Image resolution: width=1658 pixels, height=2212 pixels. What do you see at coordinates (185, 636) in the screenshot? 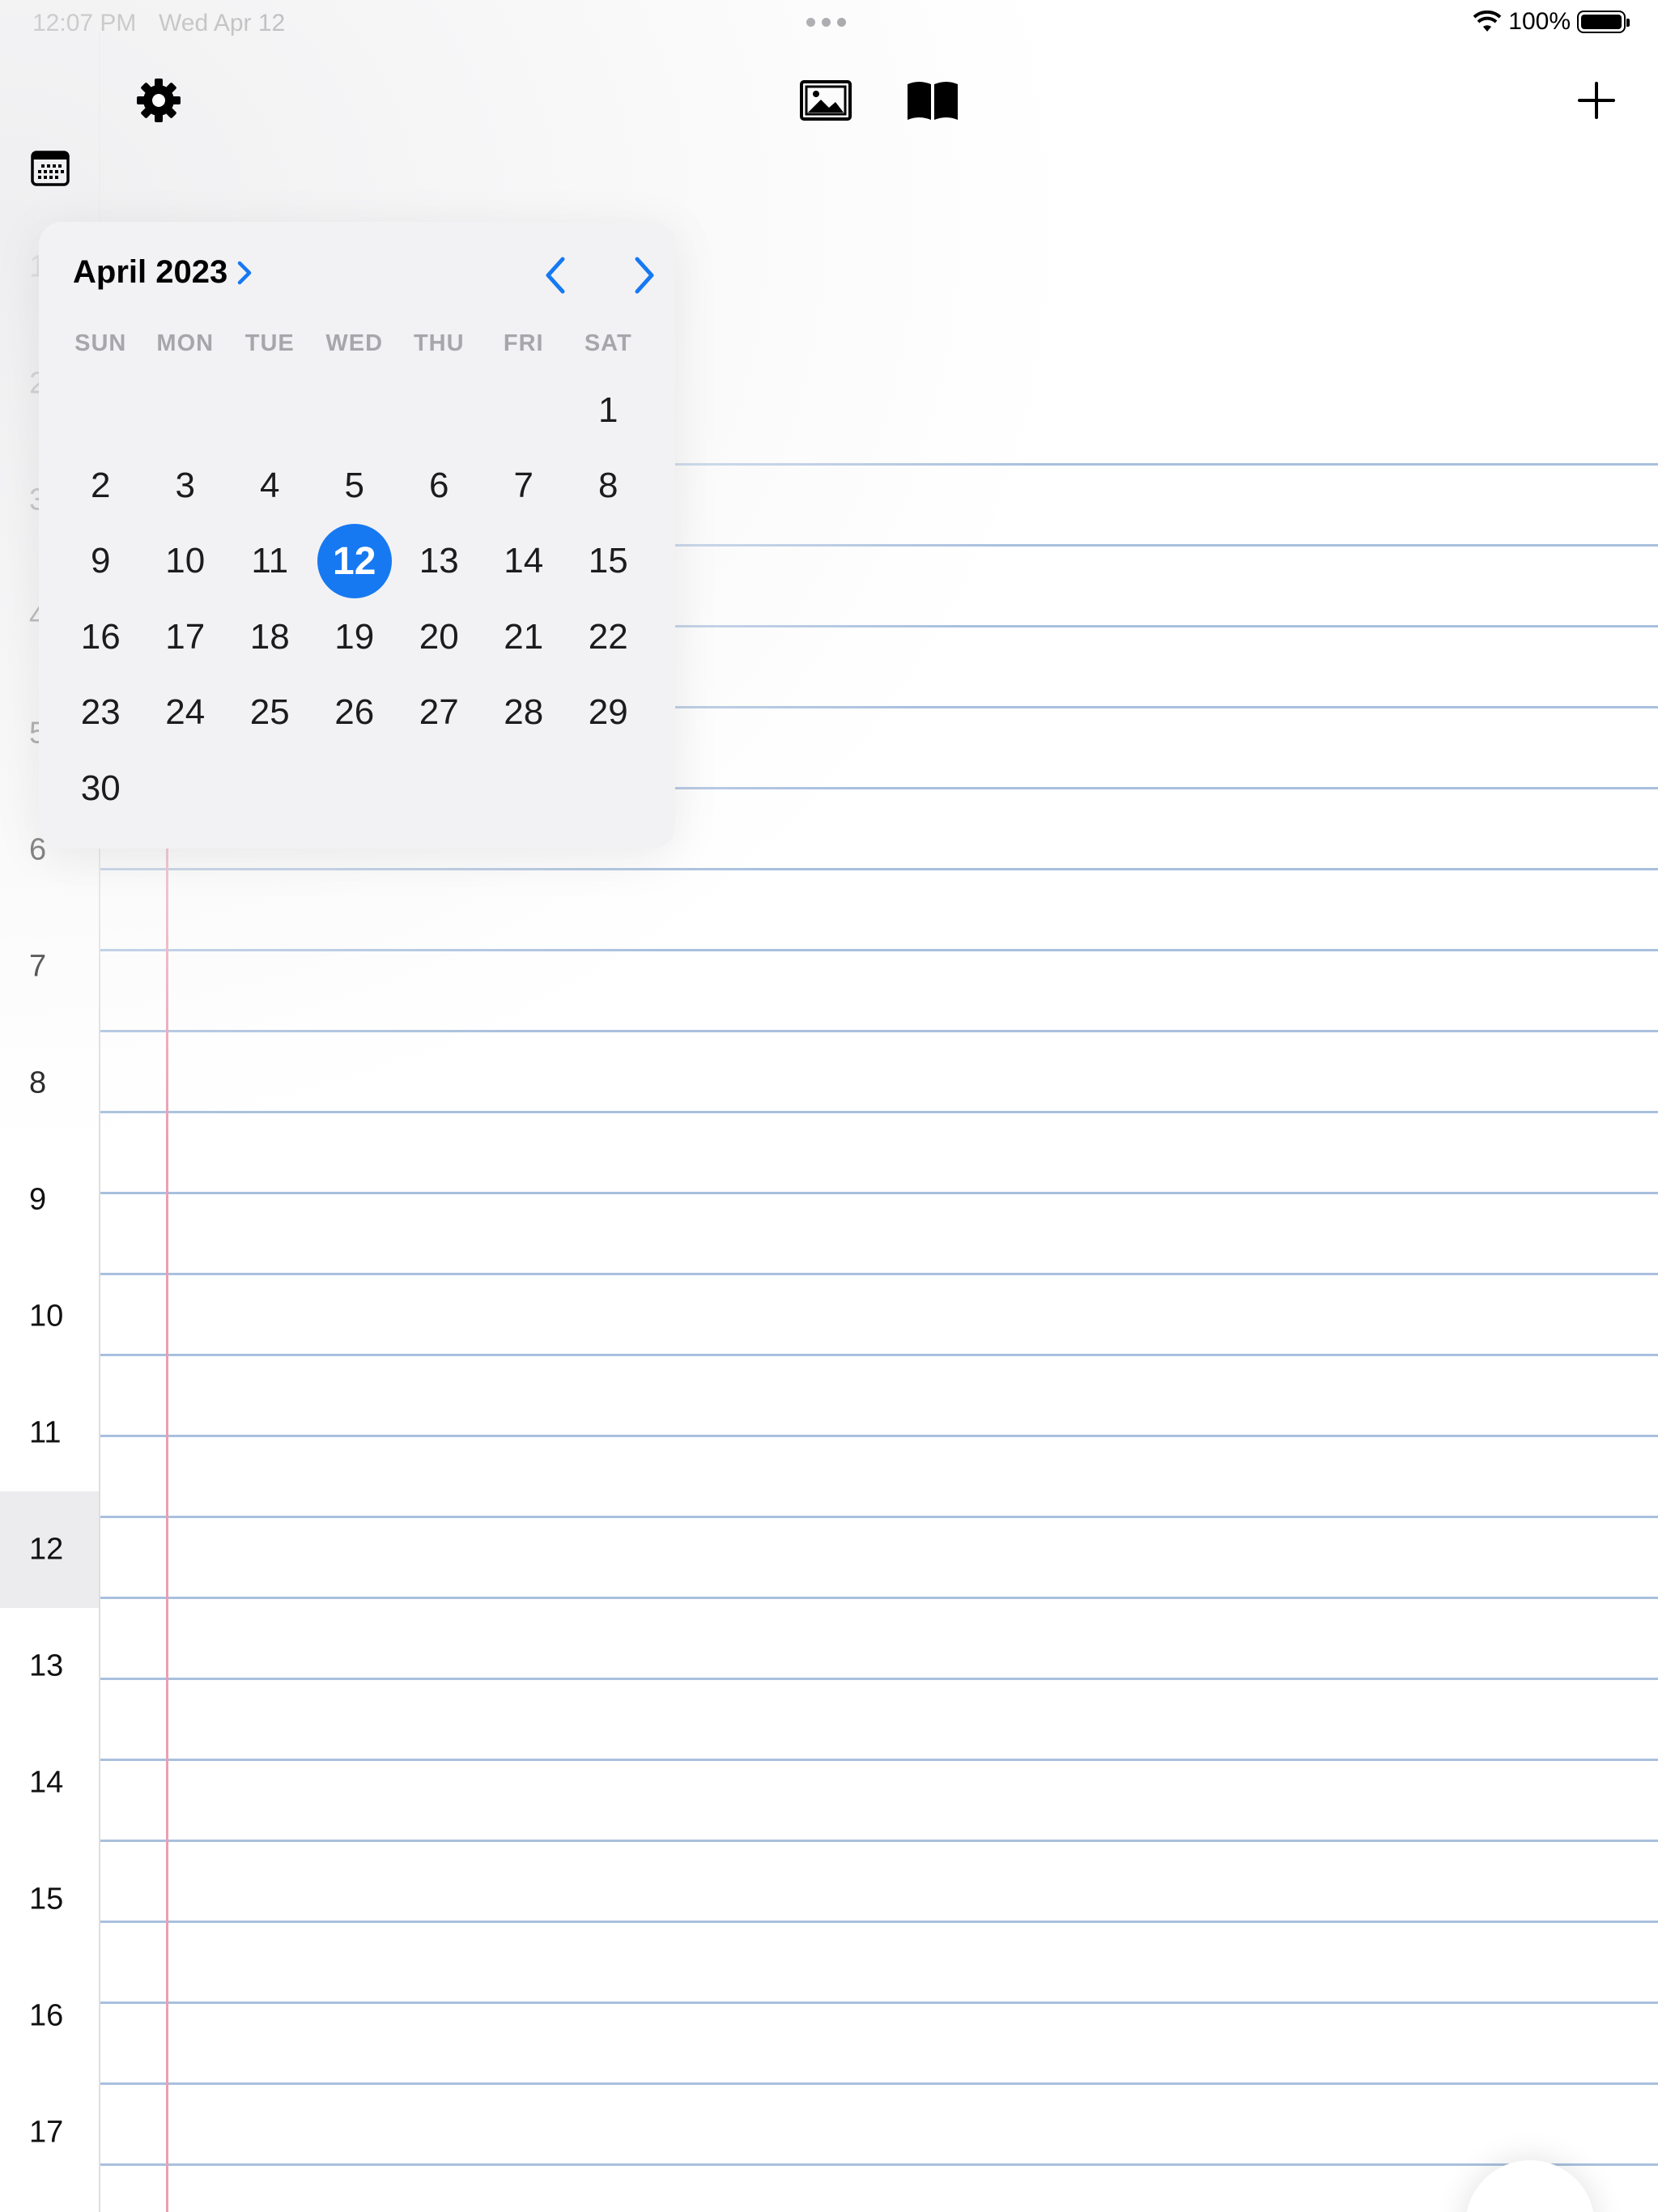
I see `calendar-day: 17` at bounding box center [185, 636].